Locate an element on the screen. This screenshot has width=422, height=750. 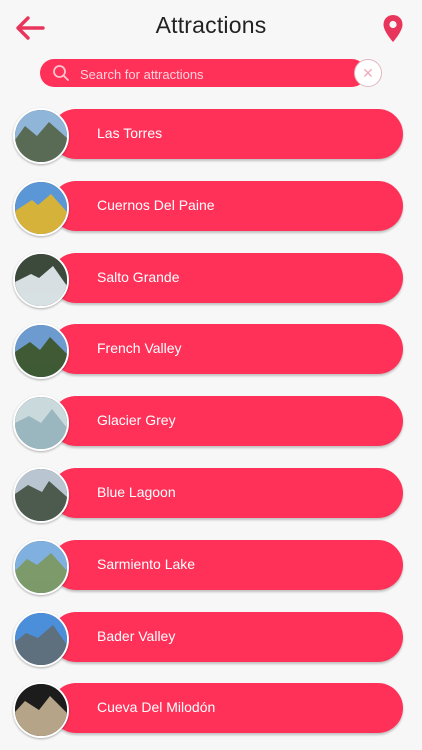
search-icon is located at coordinates (61, 73).